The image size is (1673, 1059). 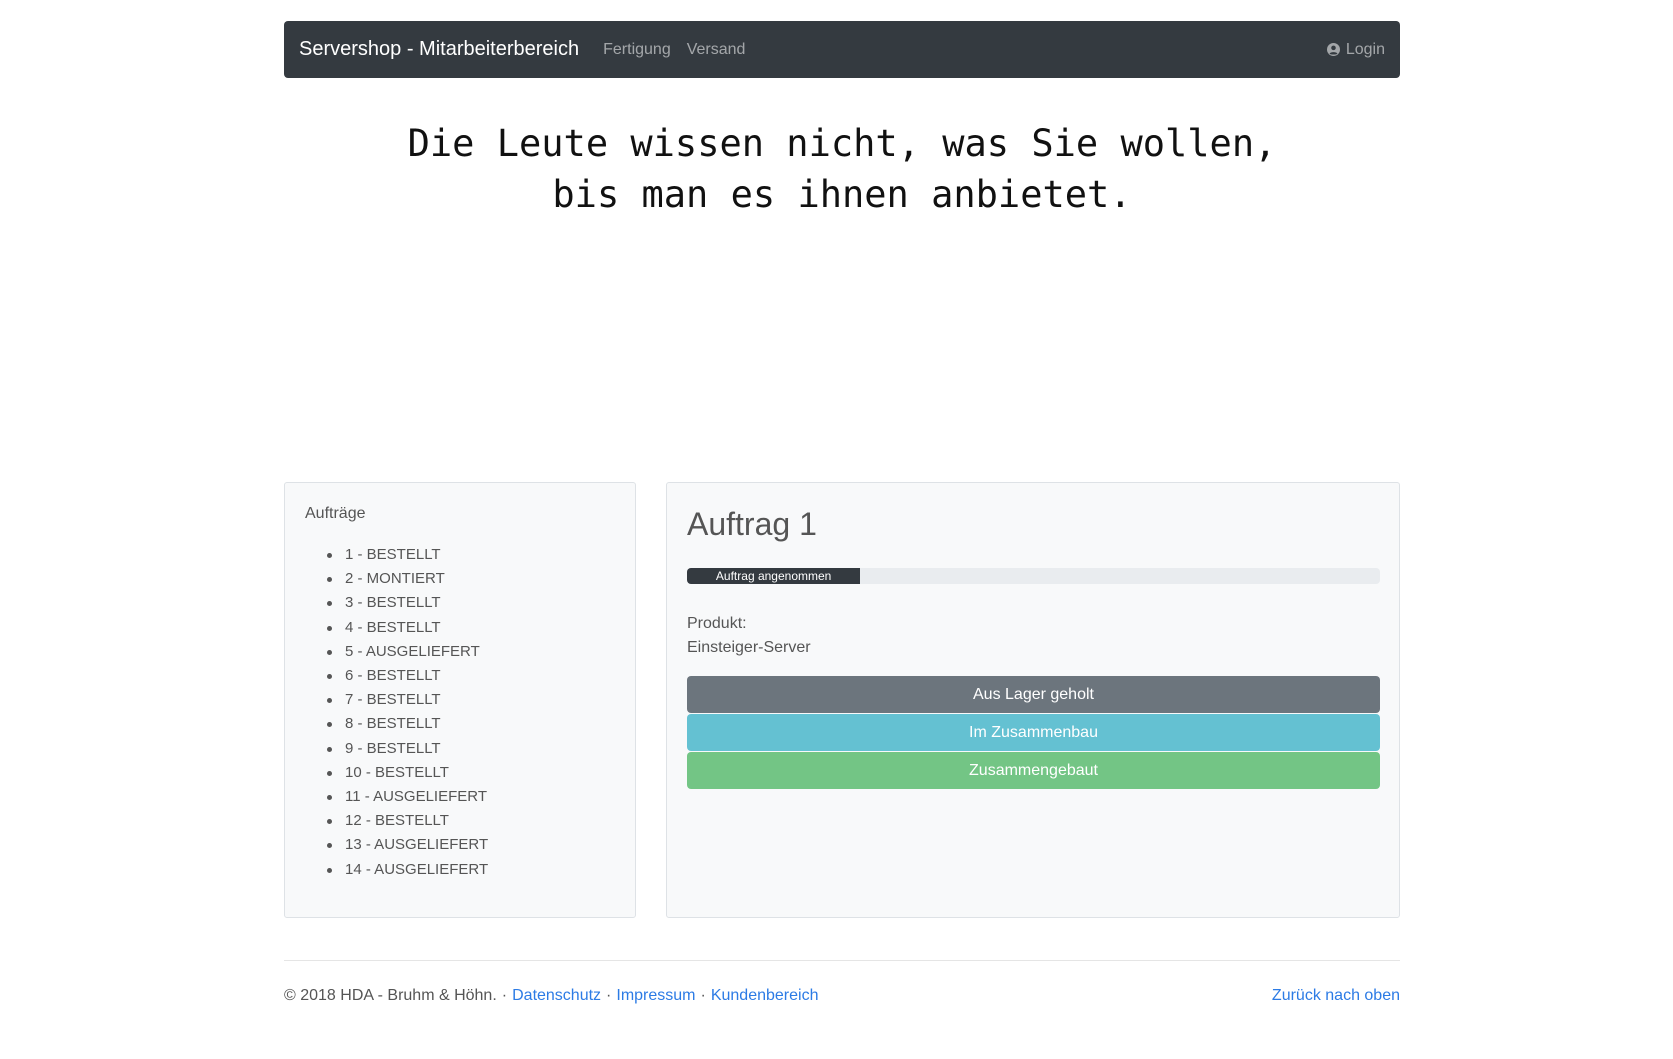 What do you see at coordinates (1336, 996) in the screenshot?
I see `back-to-top-link: Zurück nach oben` at bounding box center [1336, 996].